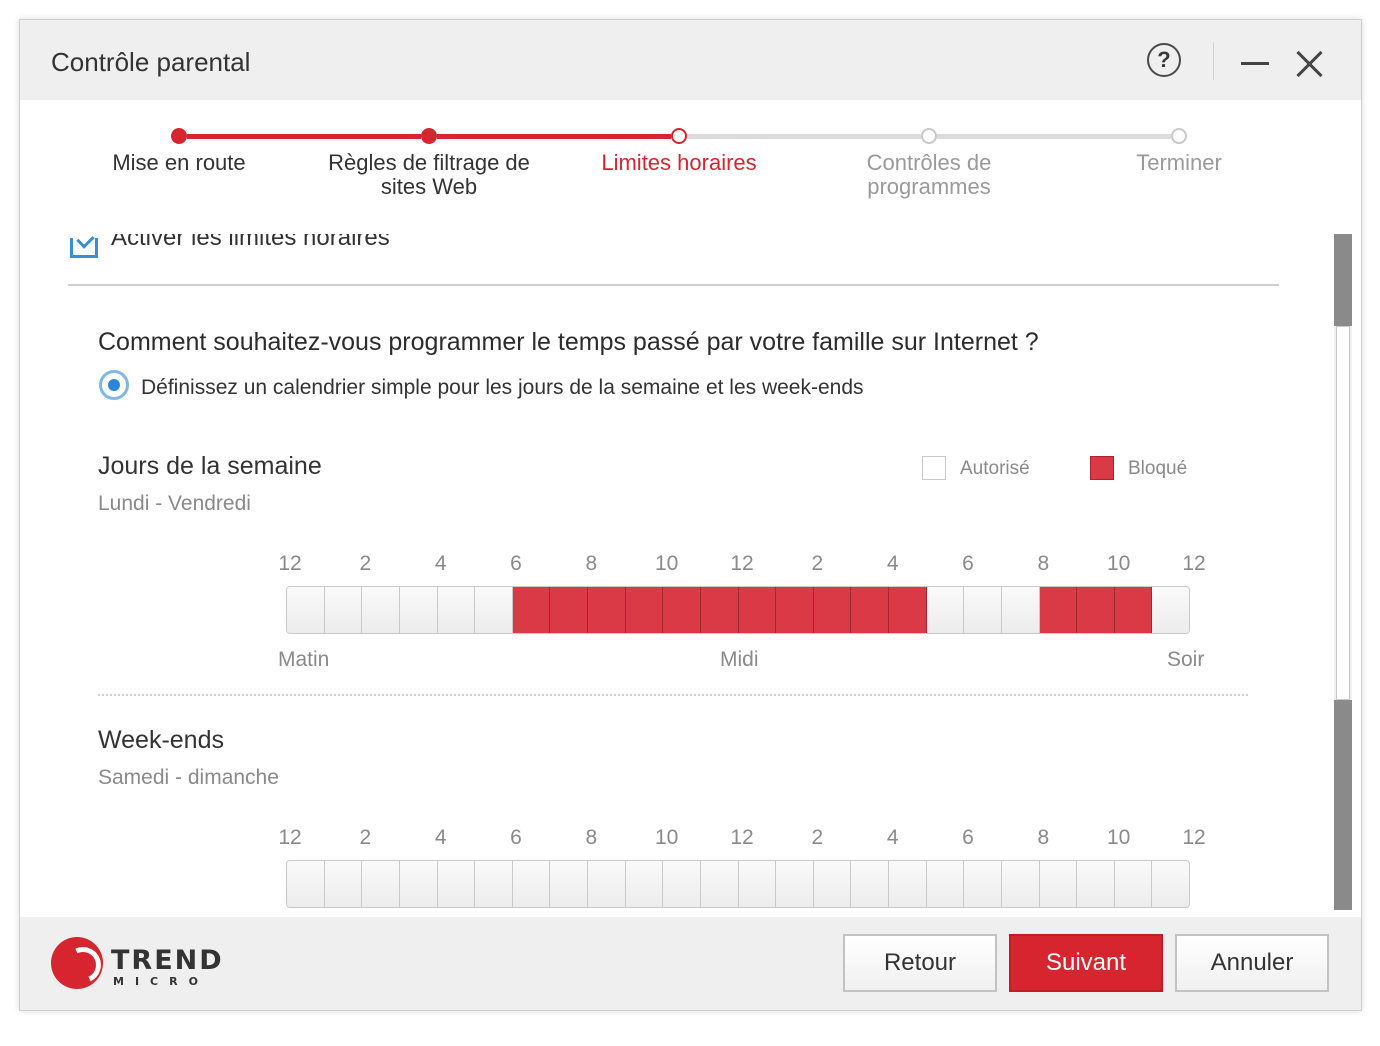 Image resolution: width=1380 pixels, height=1046 pixels. Describe the element at coordinates (690, 963) in the screenshot. I see `dialog-footer: TREND MICRO Retour Suivant Annuler` at that location.